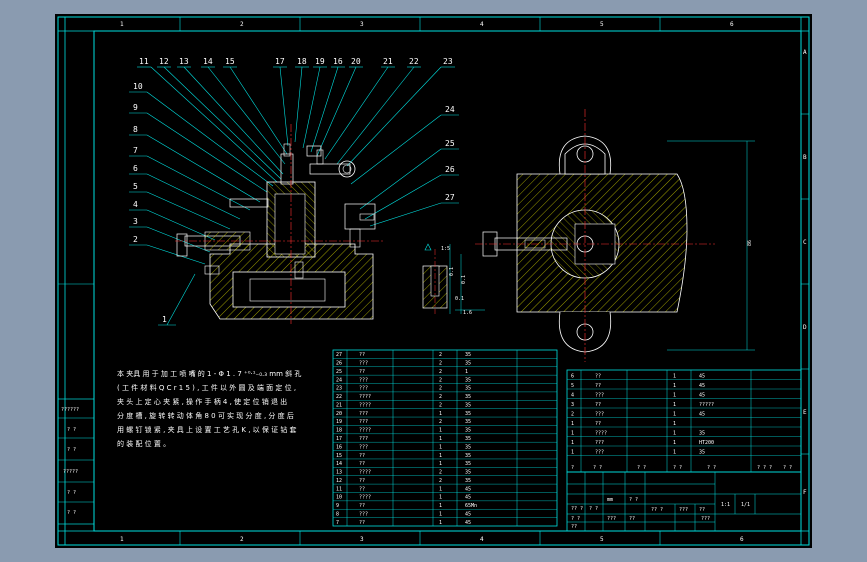  I want to click on parts-right-header: ? ? ?, so click(764, 468).